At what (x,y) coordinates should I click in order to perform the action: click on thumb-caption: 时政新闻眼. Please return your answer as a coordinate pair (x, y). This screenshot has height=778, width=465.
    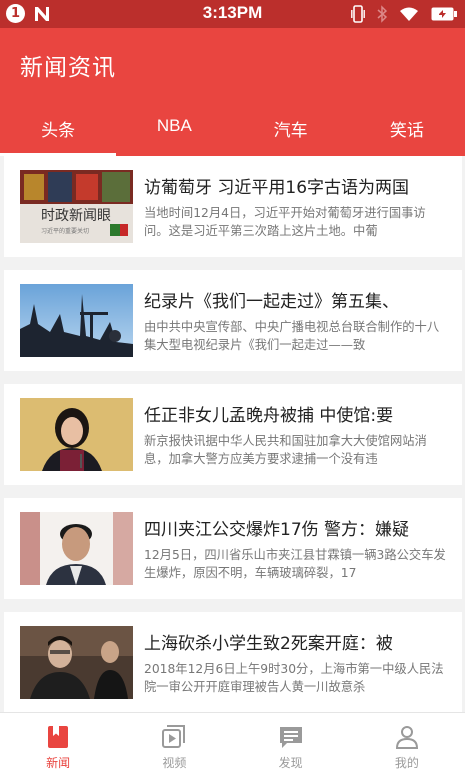
    Looking at the image, I should click on (76, 216).